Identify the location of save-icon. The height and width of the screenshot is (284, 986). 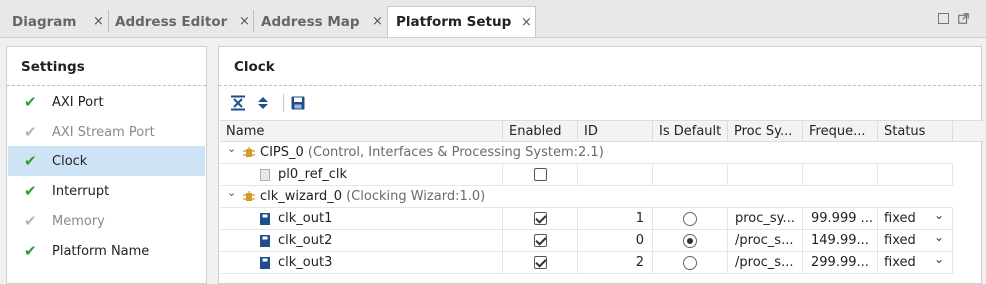
(298, 103).